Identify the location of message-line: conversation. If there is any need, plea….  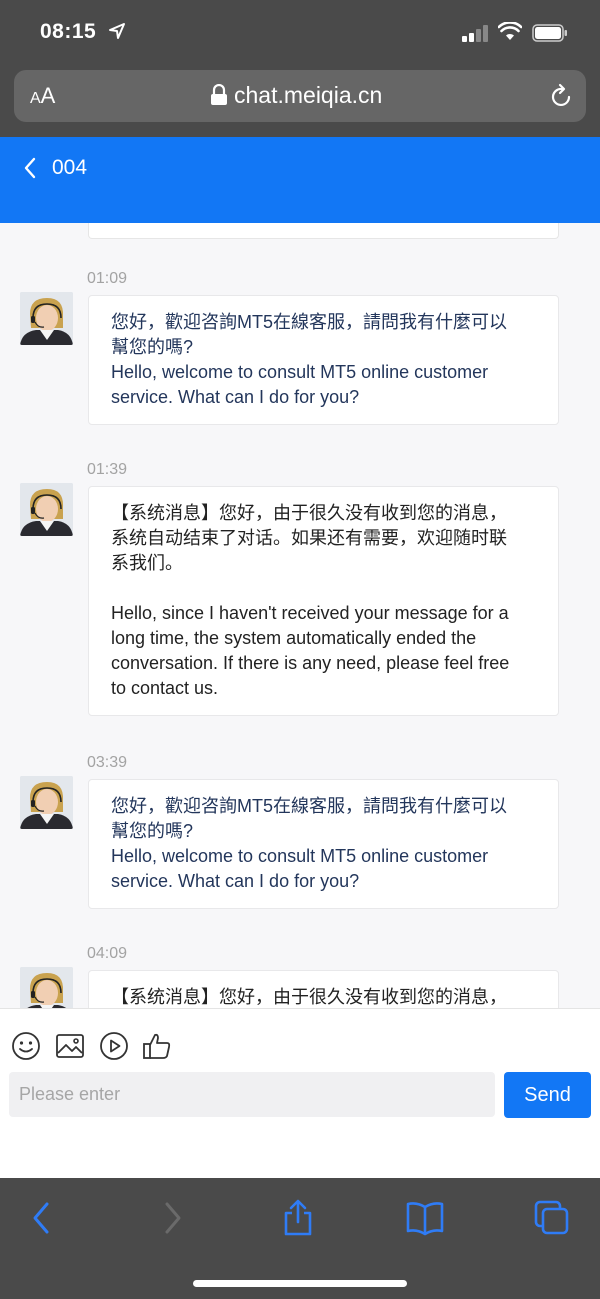
(310, 663).